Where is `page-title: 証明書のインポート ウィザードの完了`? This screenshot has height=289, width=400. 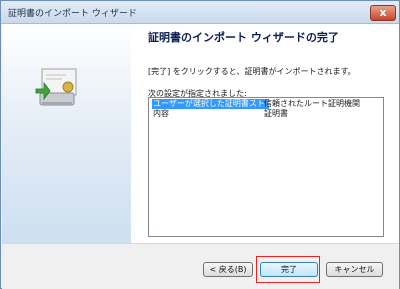
page-title: 証明書のインポート ウィザードの完了 is located at coordinates (243, 37).